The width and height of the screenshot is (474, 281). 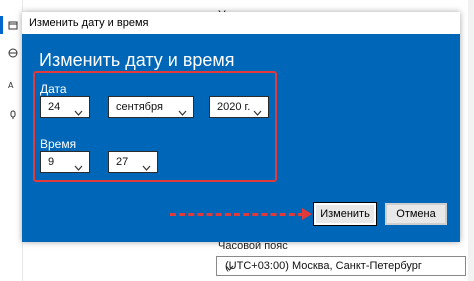 What do you see at coordinates (11, 140) in the screenshot?
I see `settings-nav: A` at bounding box center [11, 140].